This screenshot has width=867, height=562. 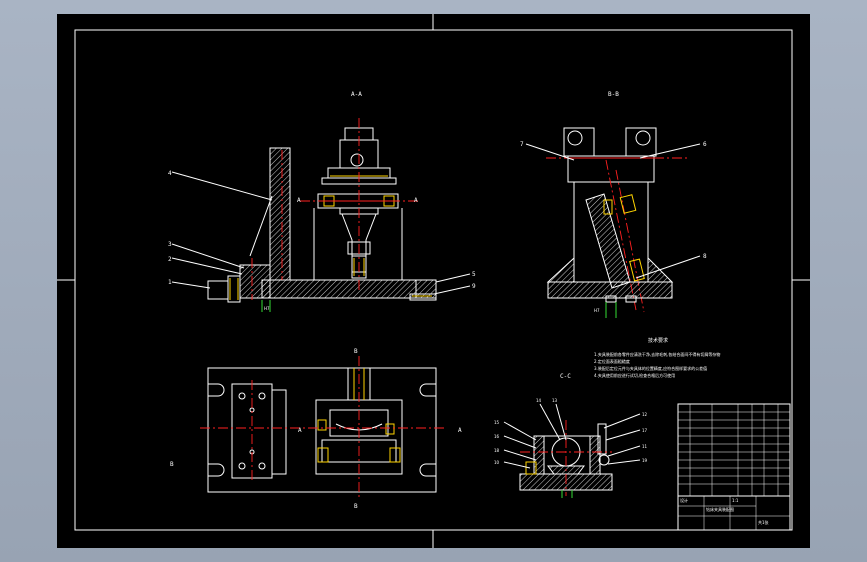 What do you see at coordinates (172, 464) in the screenshot?
I see `left-cut-mark: B` at bounding box center [172, 464].